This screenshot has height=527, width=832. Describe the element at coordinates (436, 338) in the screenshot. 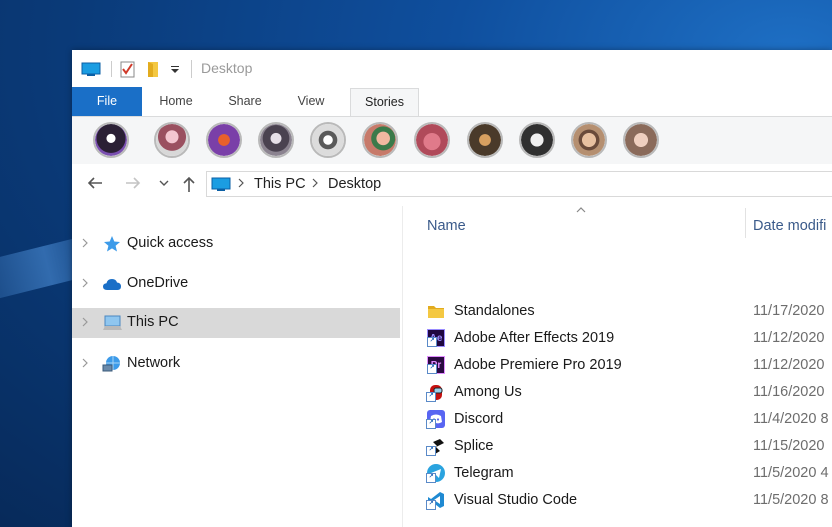

I see `after-effects-icon: Ae↗` at that location.